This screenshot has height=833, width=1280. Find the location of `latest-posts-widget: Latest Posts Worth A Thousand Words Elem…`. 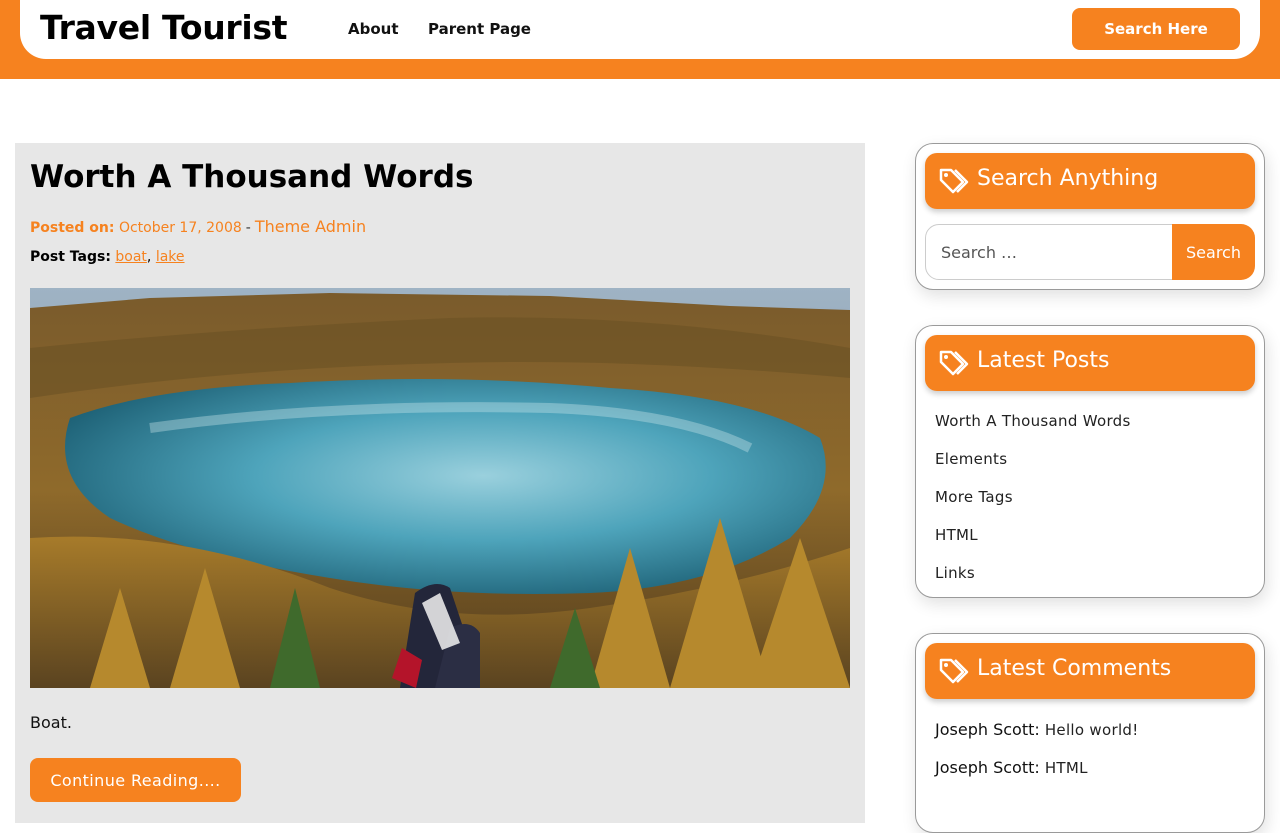

latest-posts-widget: Latest Posts Worth A Thousand Words Elem… is located at coordinates (1090, 461).